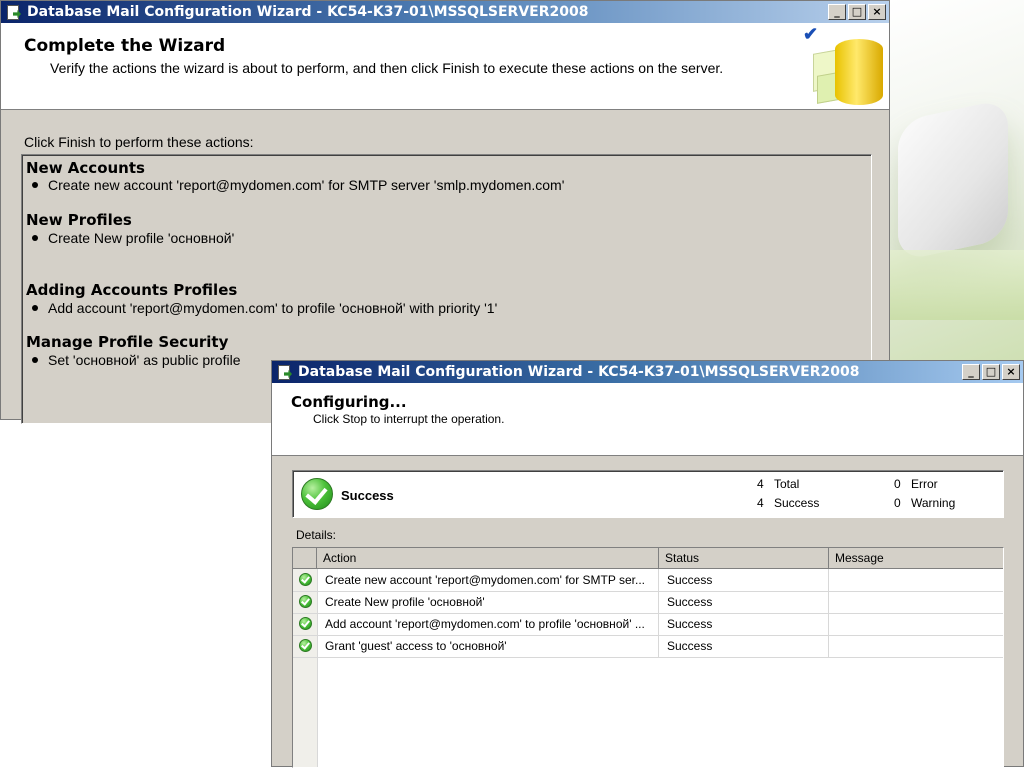 This screenshot has width=1024, height=768. I want to click on section-title: Manage Profile Security, so click(127, 342).